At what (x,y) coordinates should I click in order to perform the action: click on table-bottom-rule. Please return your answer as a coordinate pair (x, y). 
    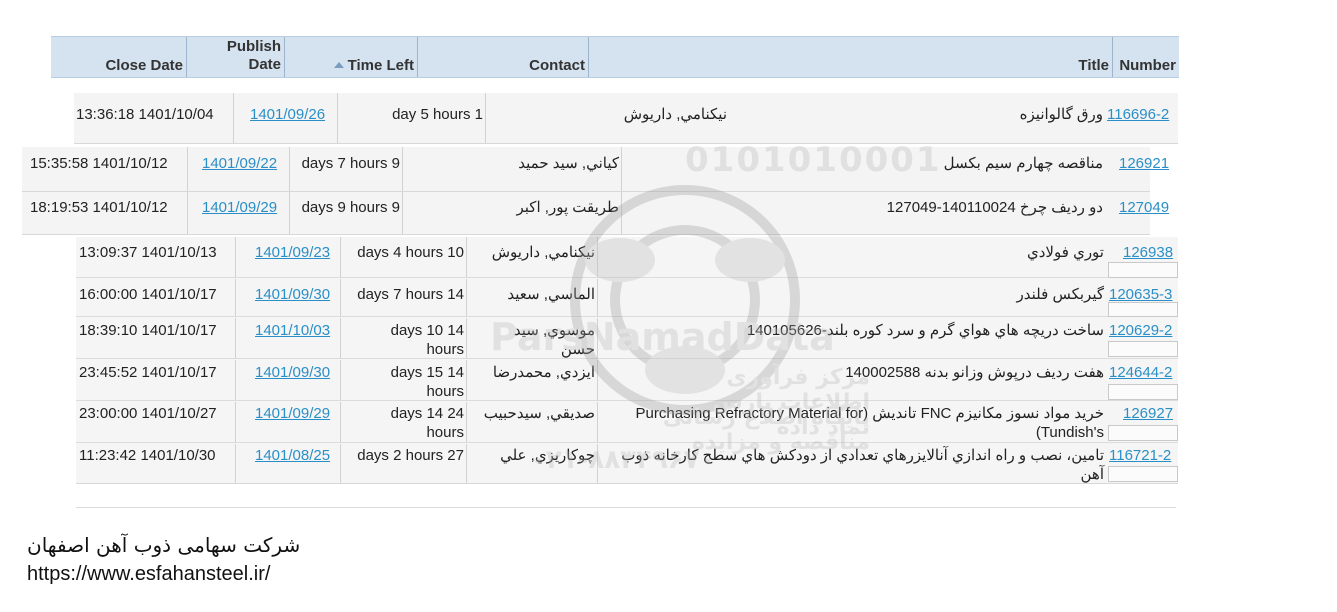
    Looking at the image, I should click on (626, 507).